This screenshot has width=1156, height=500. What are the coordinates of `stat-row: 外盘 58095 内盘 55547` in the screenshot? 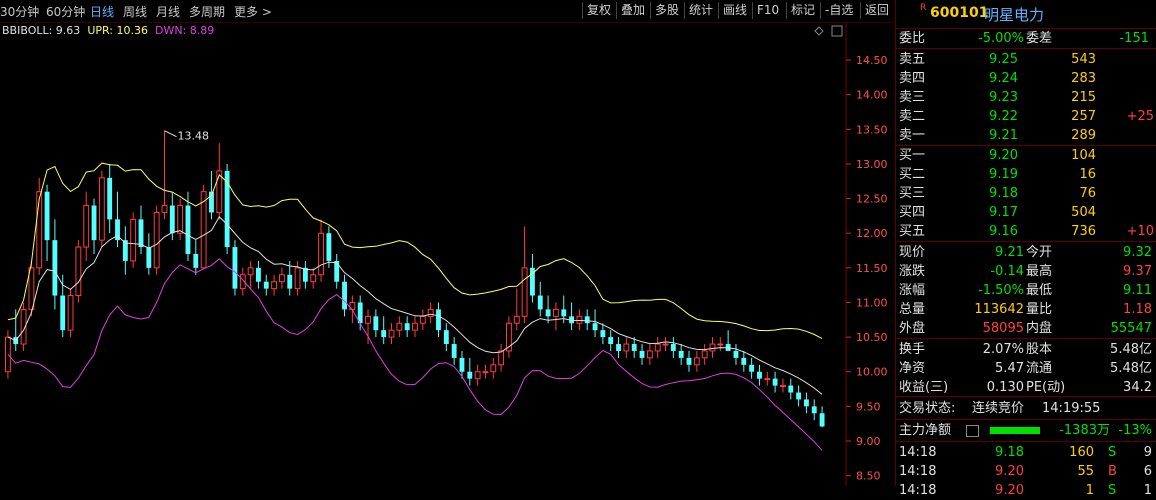 It's located at (1026, 328).